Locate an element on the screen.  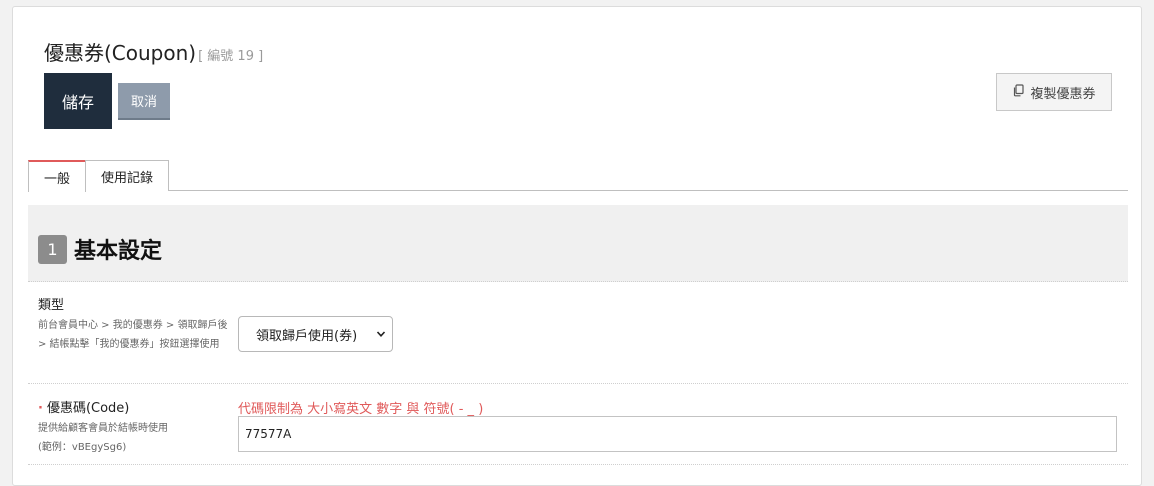
section-title: 基本設定 is located at coordinates (118, 251).